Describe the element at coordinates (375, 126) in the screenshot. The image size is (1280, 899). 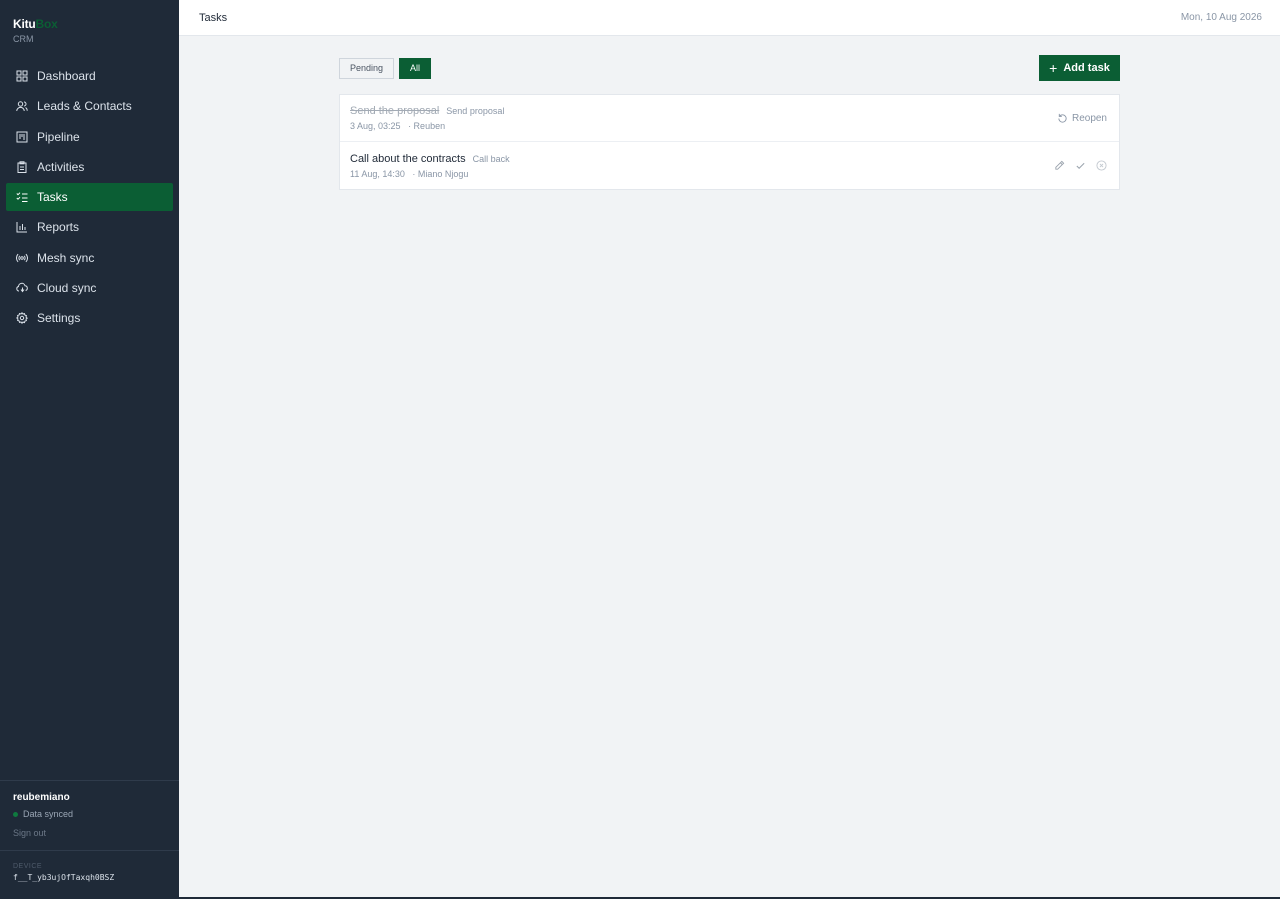
I see `task-due: 3 Aug, 03:25` at that location.